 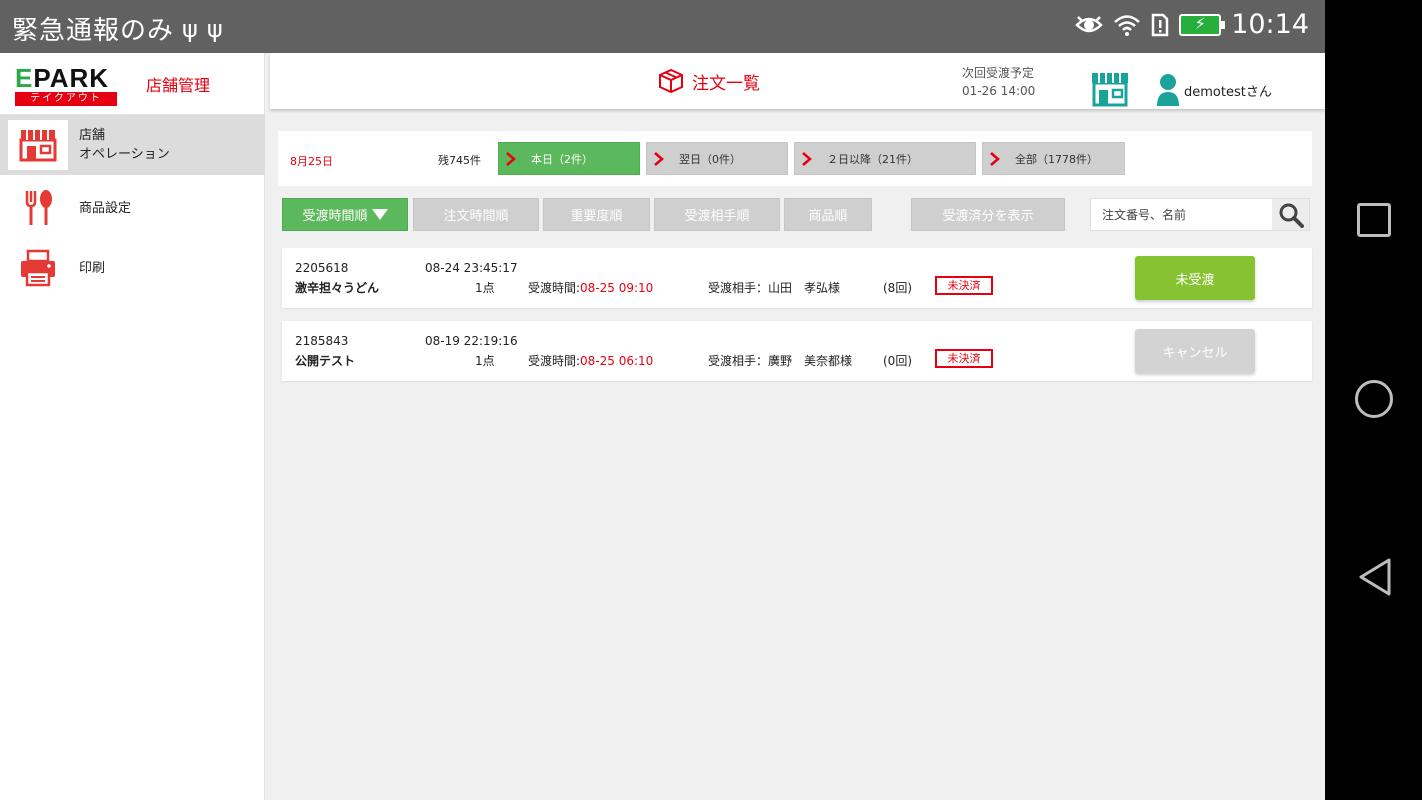 I want to click on back-button, so click(x=1377, y=577).